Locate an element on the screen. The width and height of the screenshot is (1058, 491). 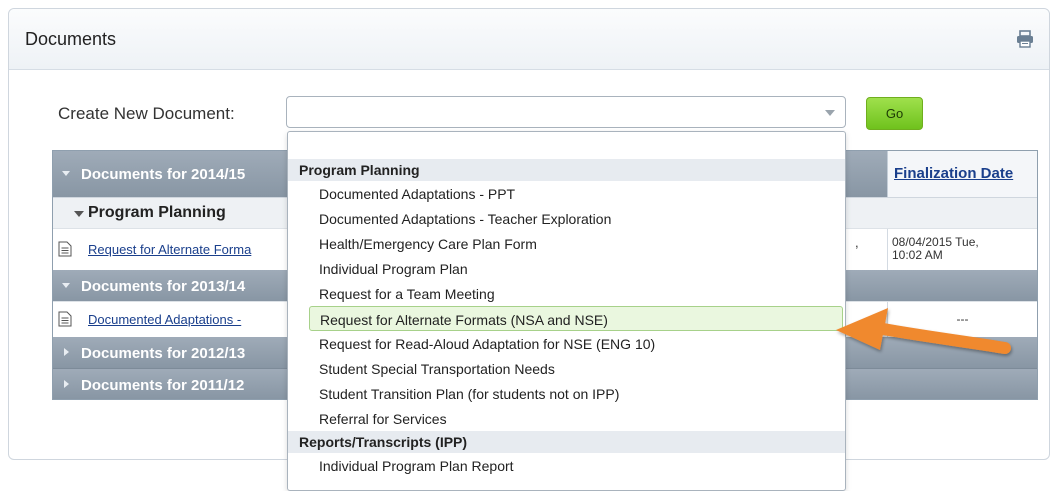
annotation-arrow-icon is located at coordinates (923, 331).